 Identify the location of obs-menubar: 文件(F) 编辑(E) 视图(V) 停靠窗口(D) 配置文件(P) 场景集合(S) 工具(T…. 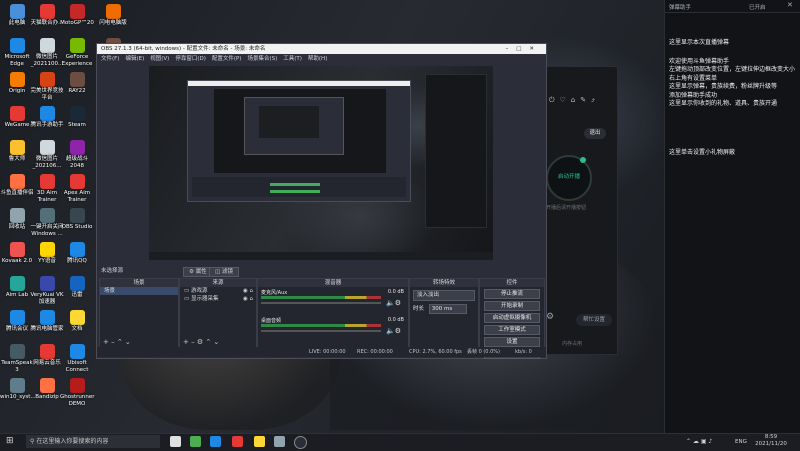
(321, 59).